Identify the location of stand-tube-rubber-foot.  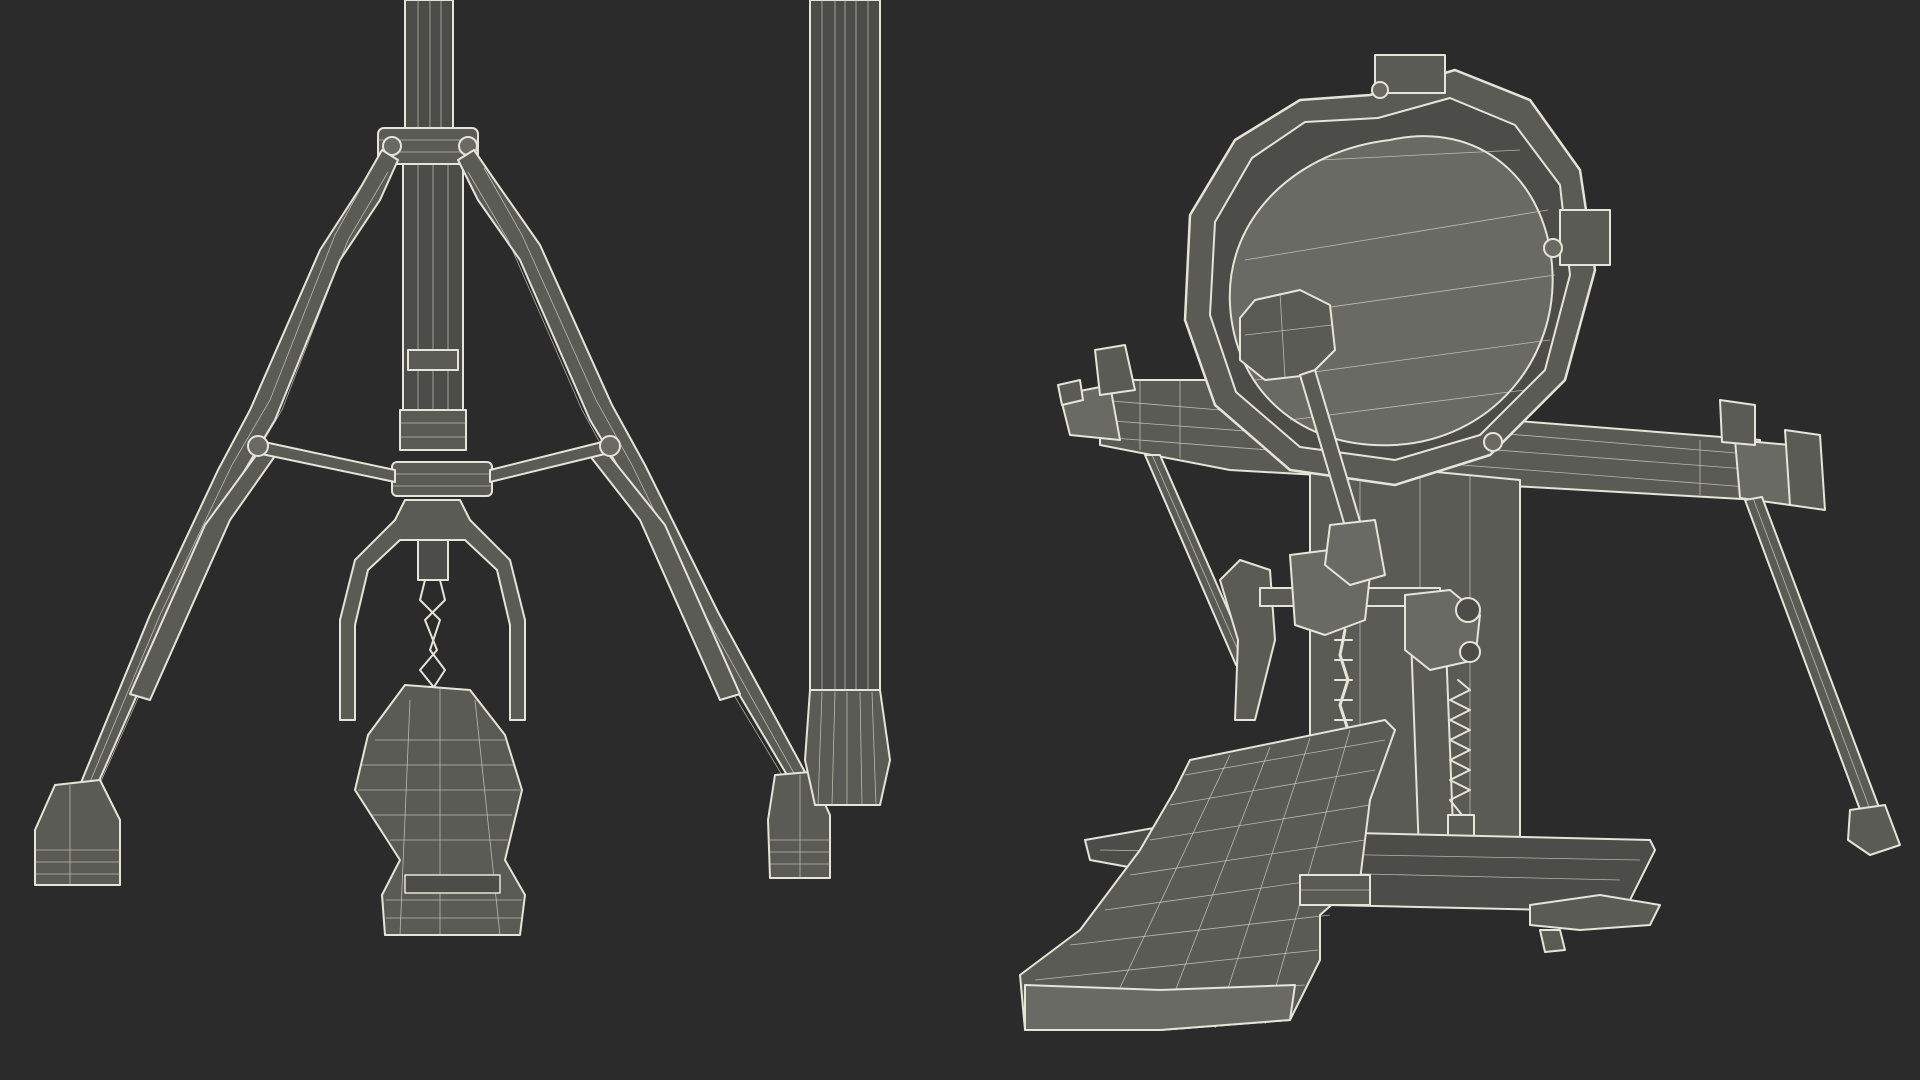
(847, 747).